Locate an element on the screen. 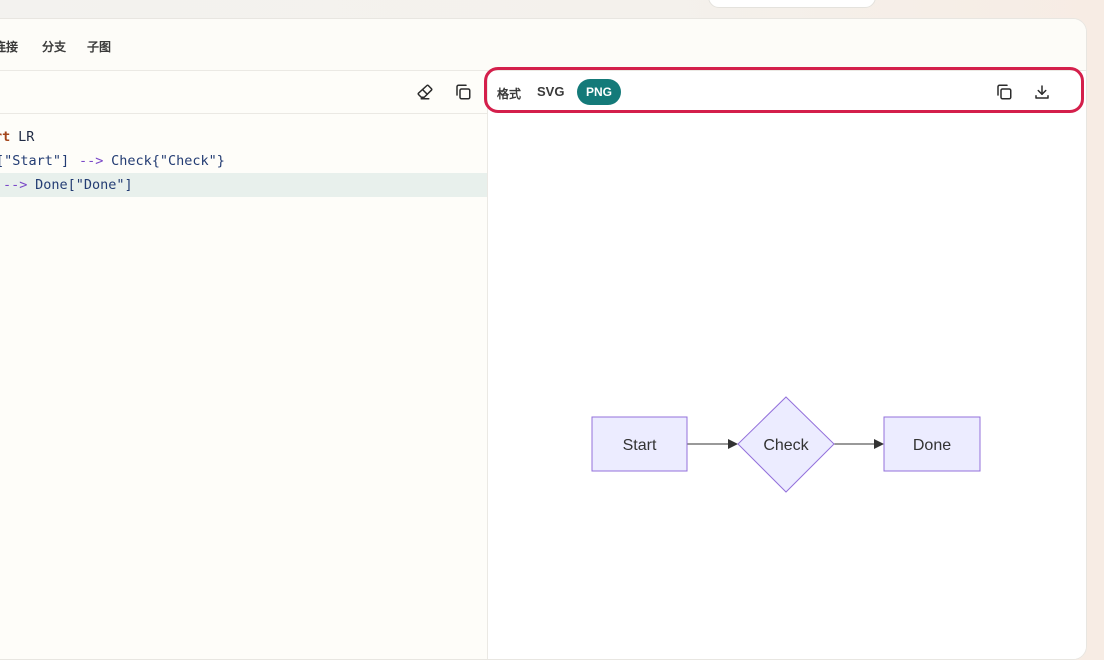 This screenshot has height=660, width=1104. node-done: Done is located at coordinates (932, 444).